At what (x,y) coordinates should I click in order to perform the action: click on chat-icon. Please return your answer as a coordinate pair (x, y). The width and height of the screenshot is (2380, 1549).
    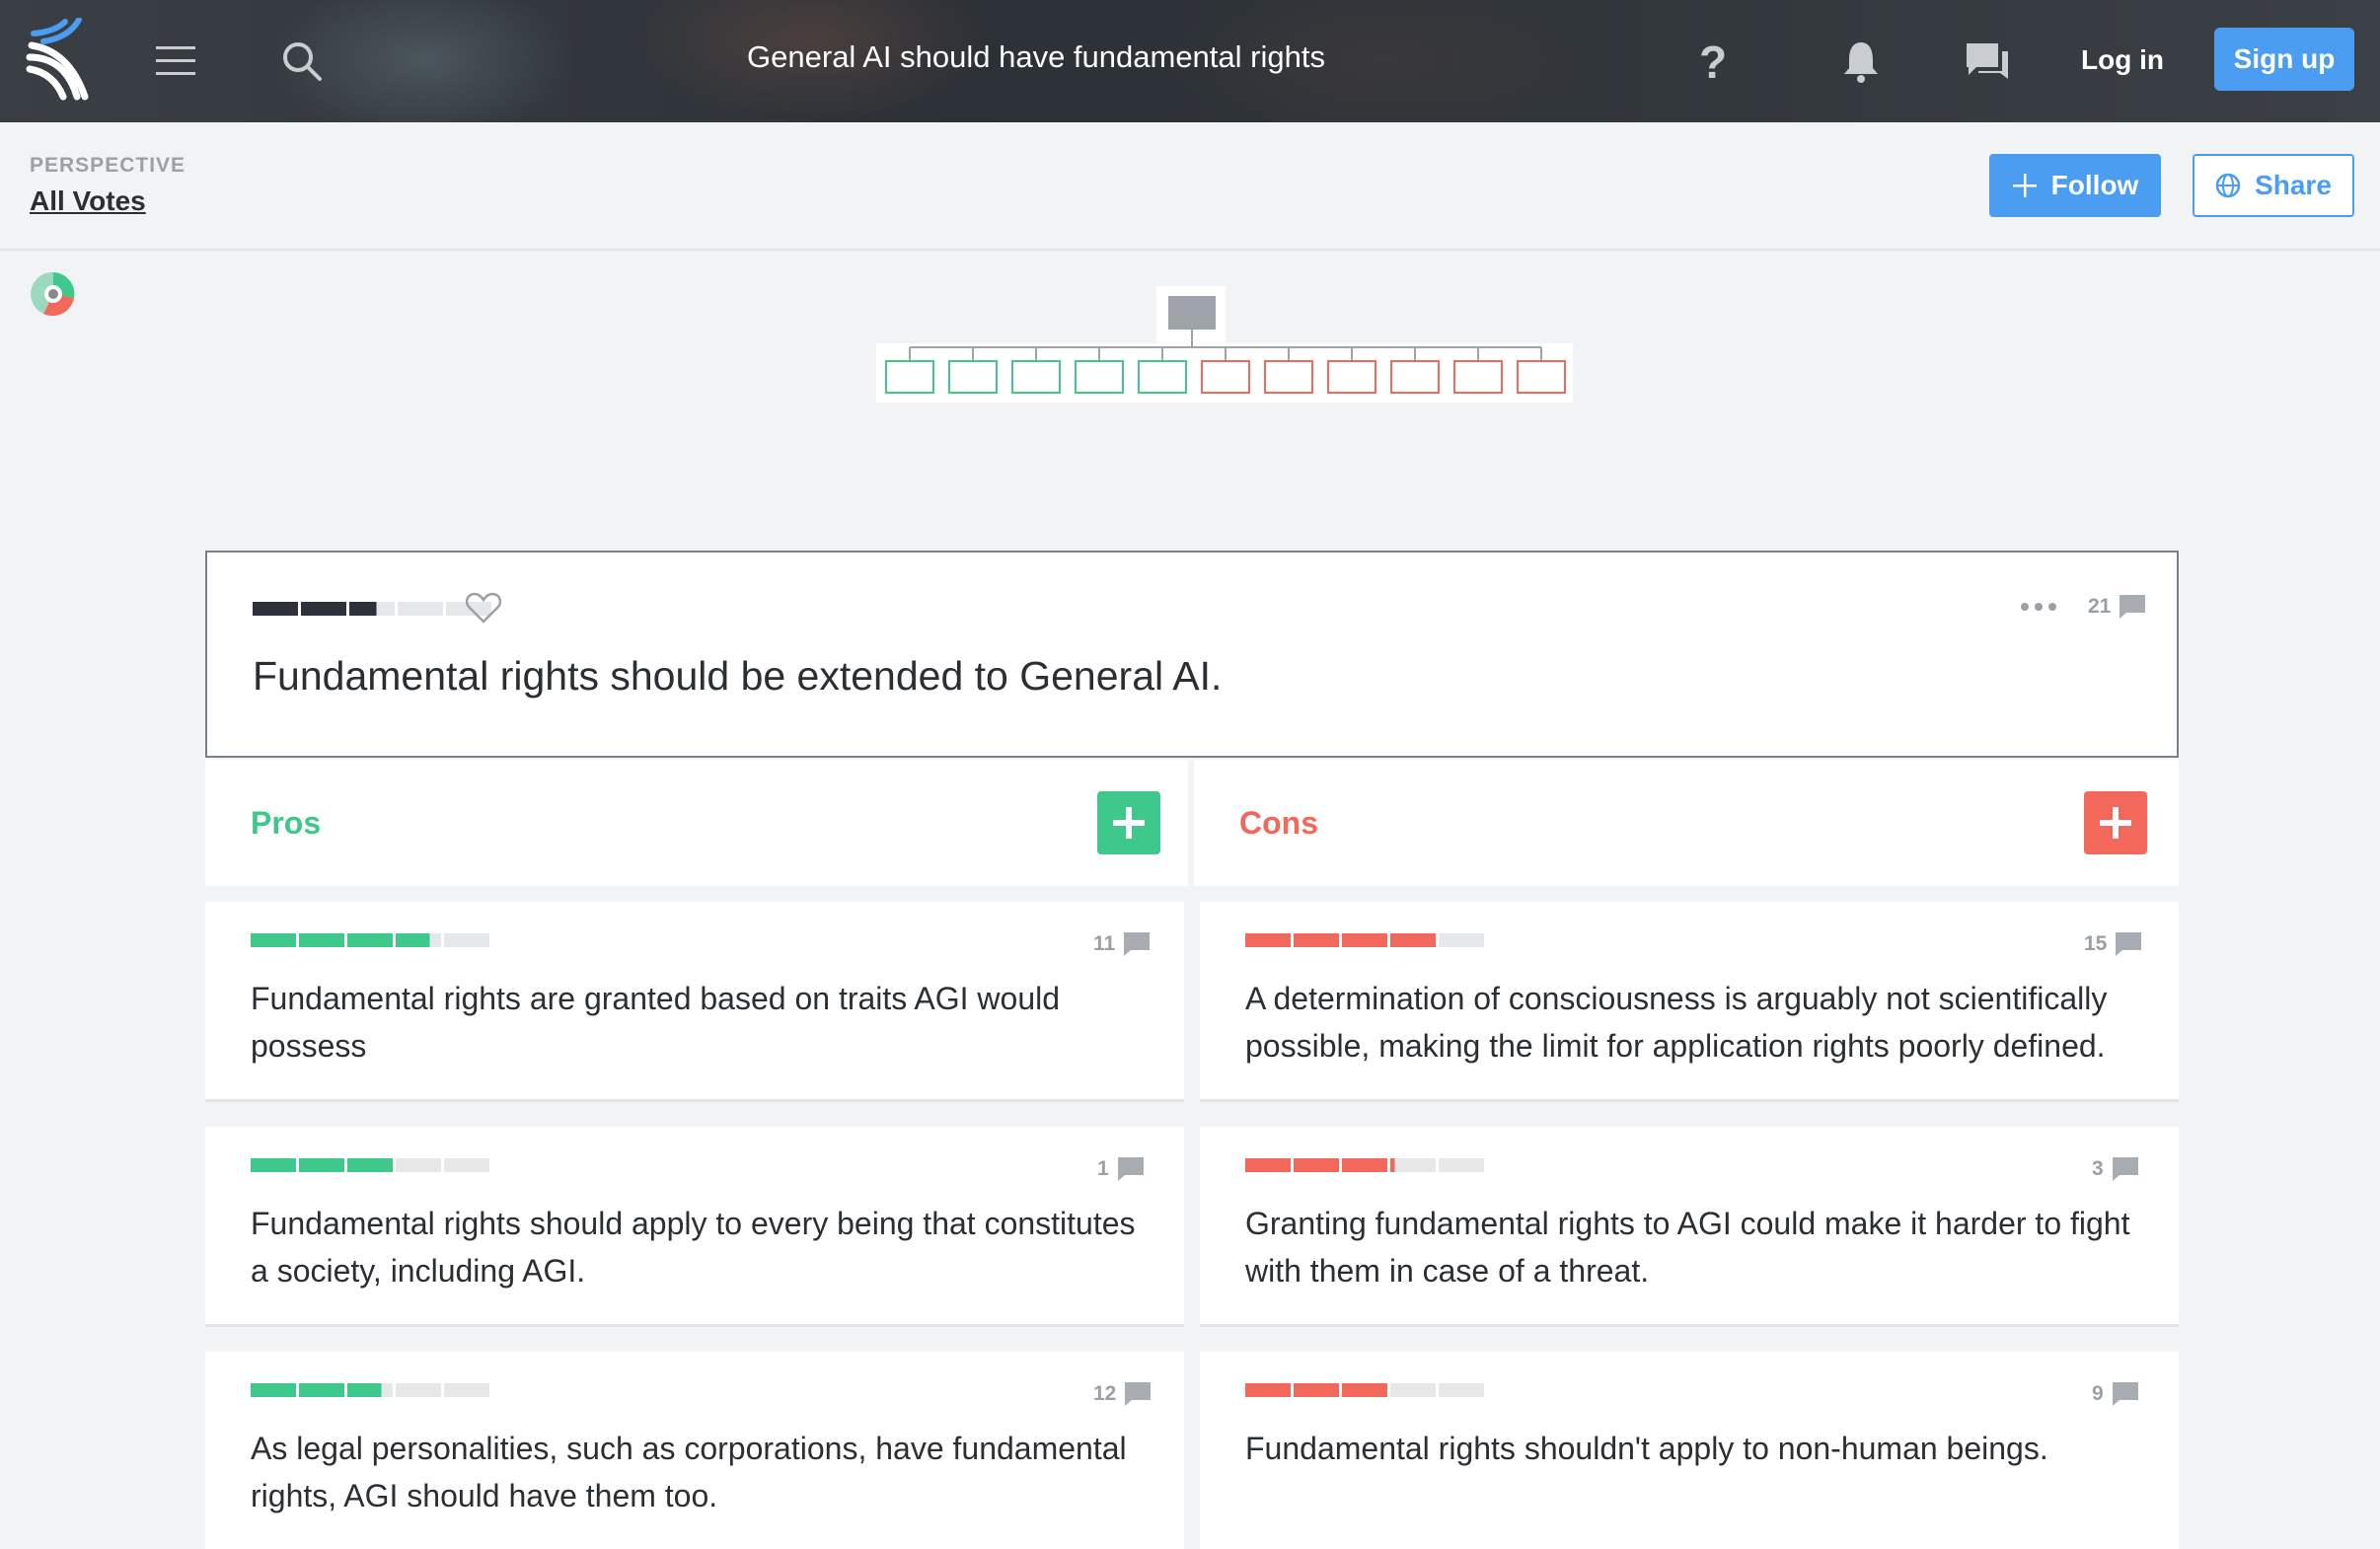
    Looking at the image, I should click on (1987, 61).